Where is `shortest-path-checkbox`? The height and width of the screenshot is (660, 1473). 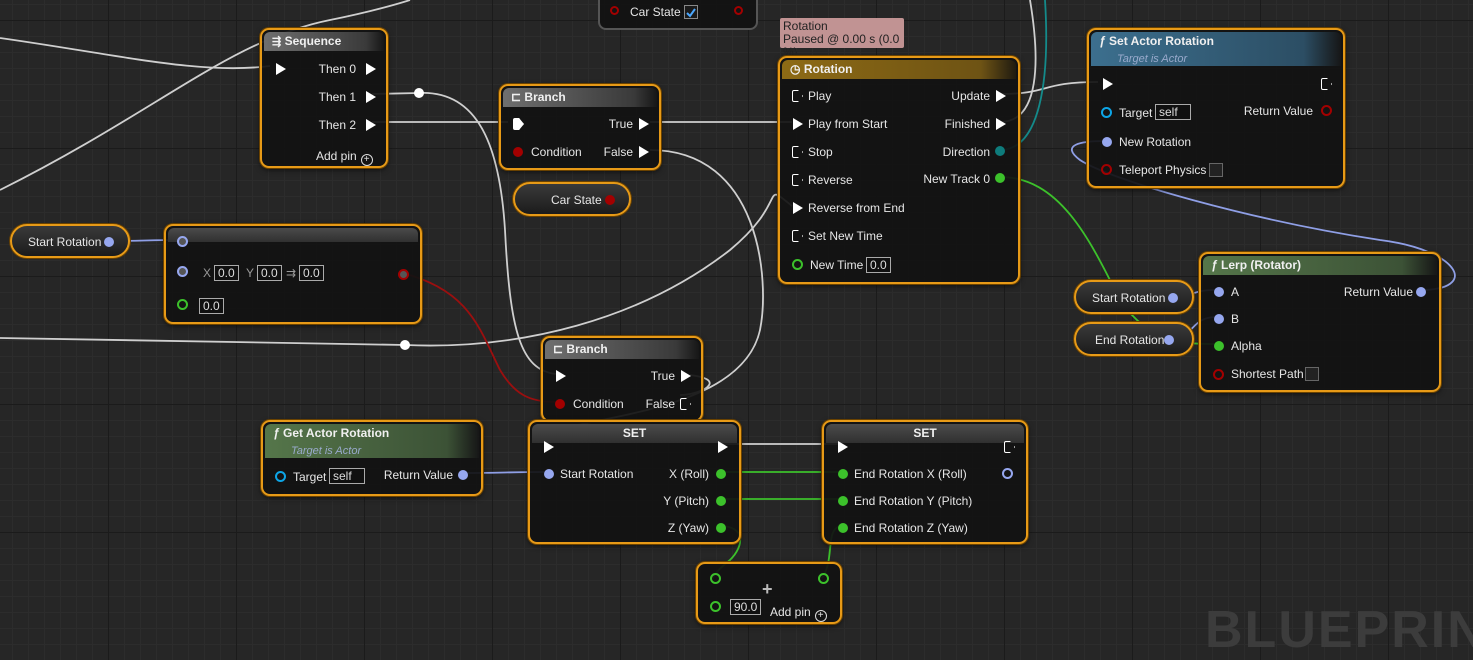
shortest-path-checkbox is located at coordinates (1312, 374).